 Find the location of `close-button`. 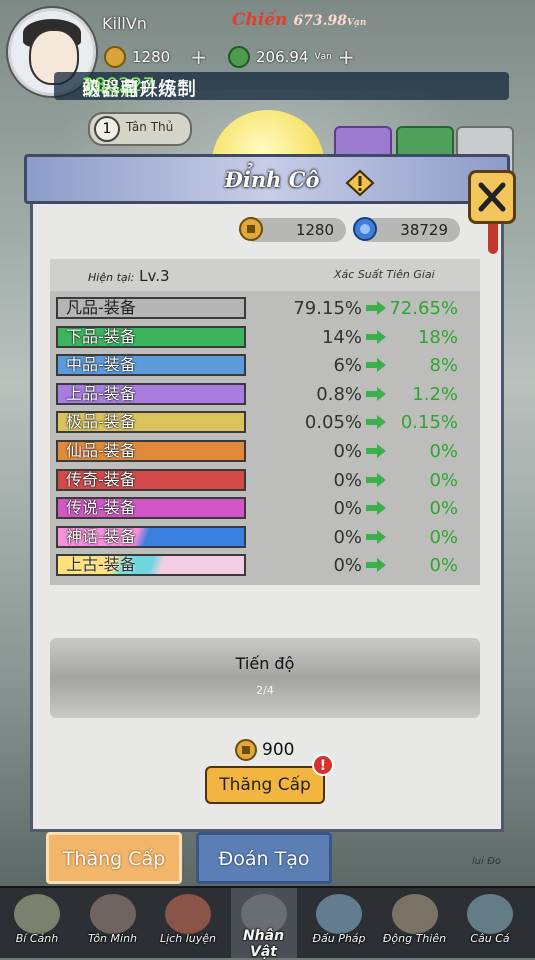

close-button is located at coordinates (492, 197).